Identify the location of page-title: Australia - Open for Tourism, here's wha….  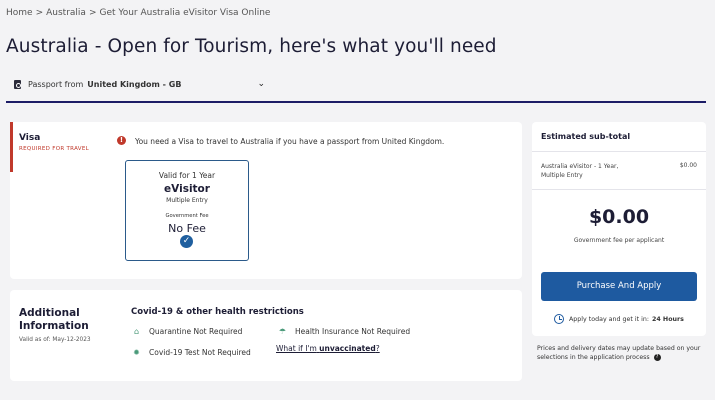
(251, 46).